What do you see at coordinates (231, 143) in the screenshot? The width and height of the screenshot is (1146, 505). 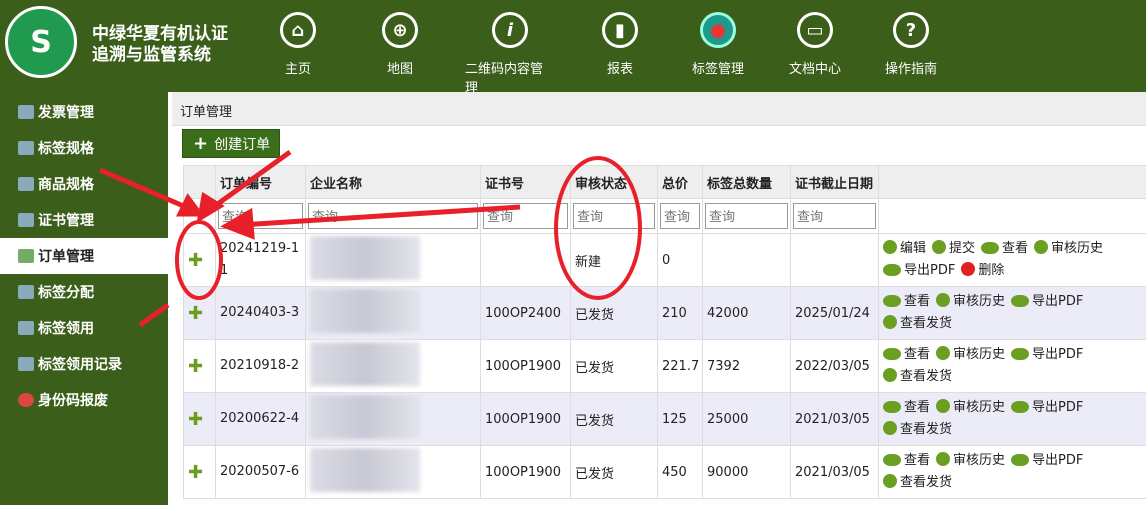 I see `create-order-button: + 创建订单` at bounding box center [231, 143].